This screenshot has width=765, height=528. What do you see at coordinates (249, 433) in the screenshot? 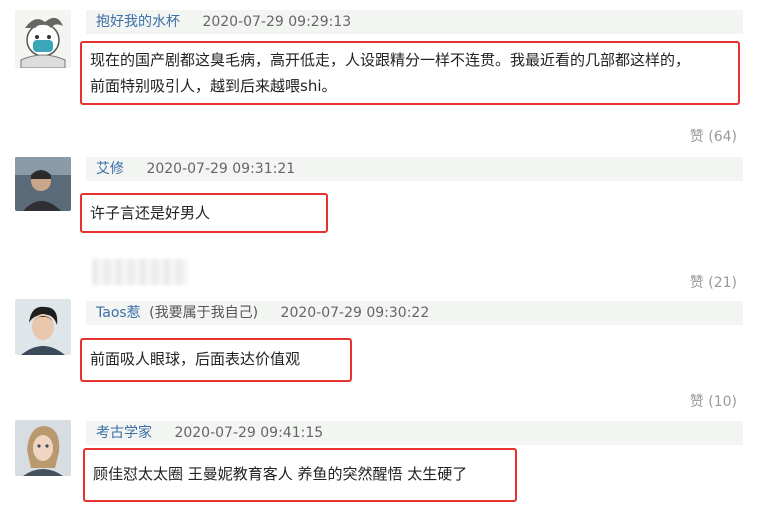
I see `comment-timestamp: 2020-07-29 09:41:15` at bounding box center [249, 433].